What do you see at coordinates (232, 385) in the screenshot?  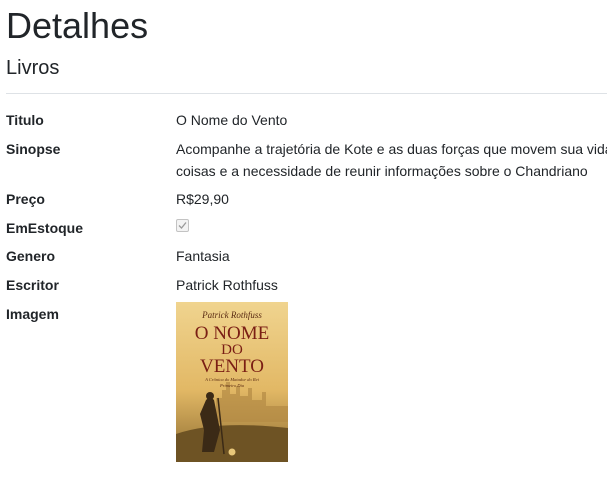 I see `cover-subtitle2: Primeiro Dia` at bounding box center [232, 385].